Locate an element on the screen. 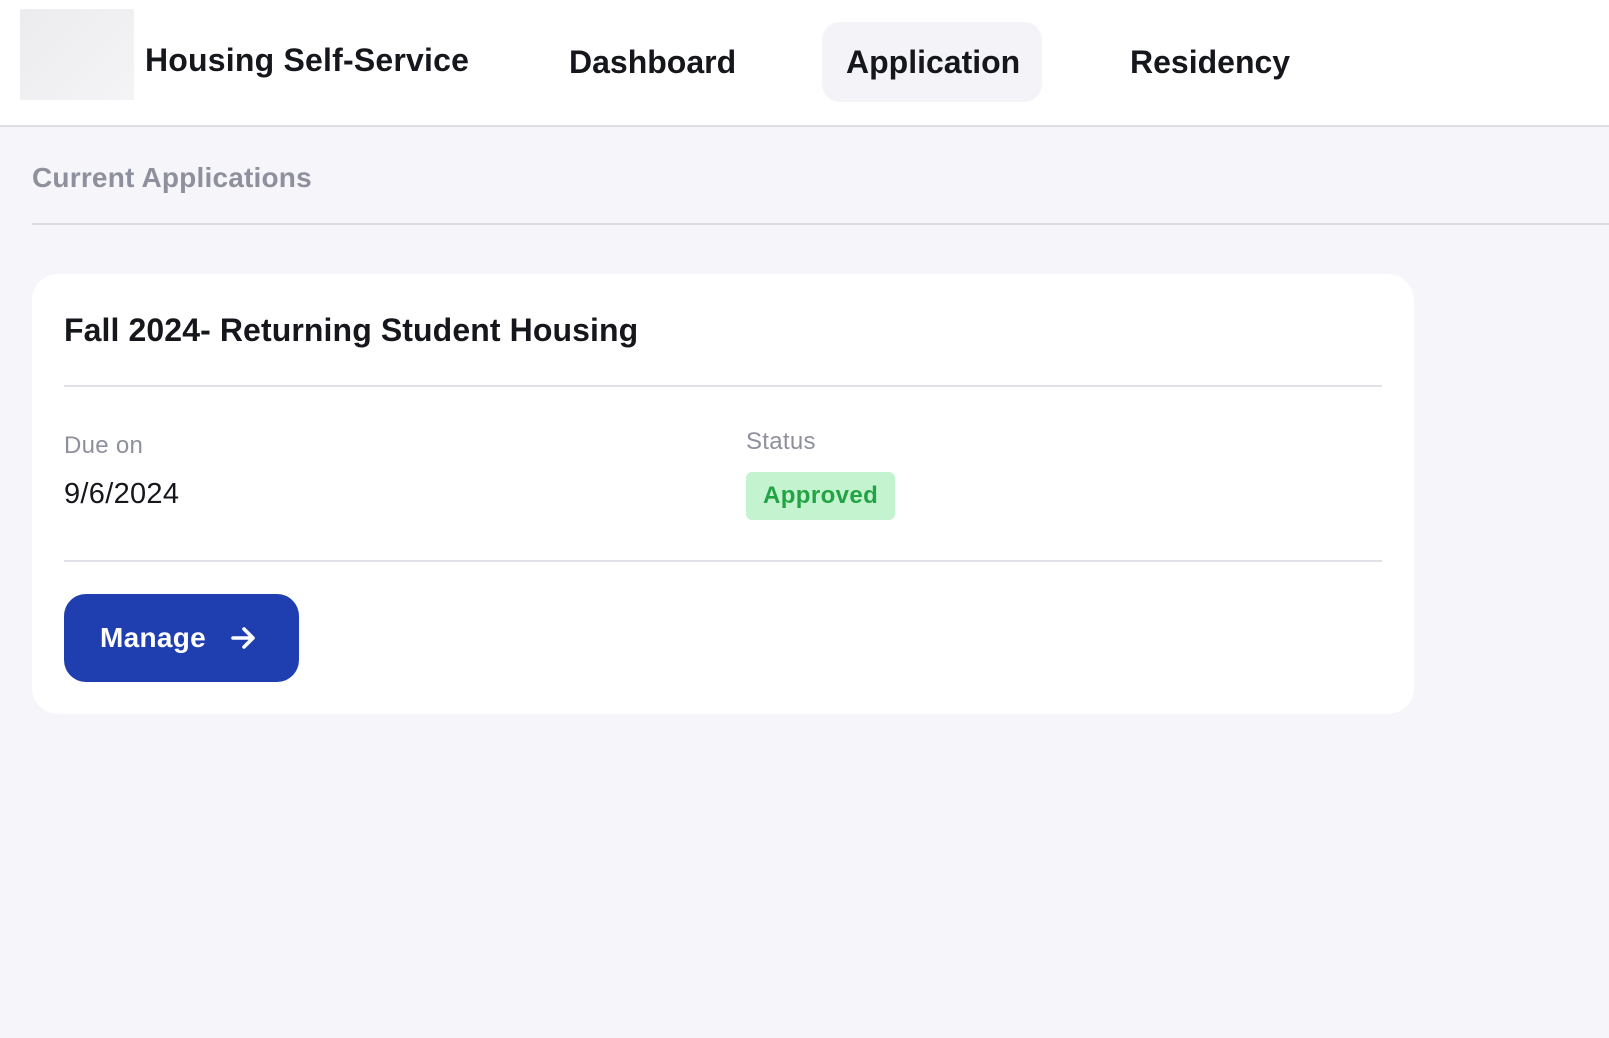 This screenshot has width=1609, height=1038. app-title: Housing Self-Service is located at coordinates (307, 60).